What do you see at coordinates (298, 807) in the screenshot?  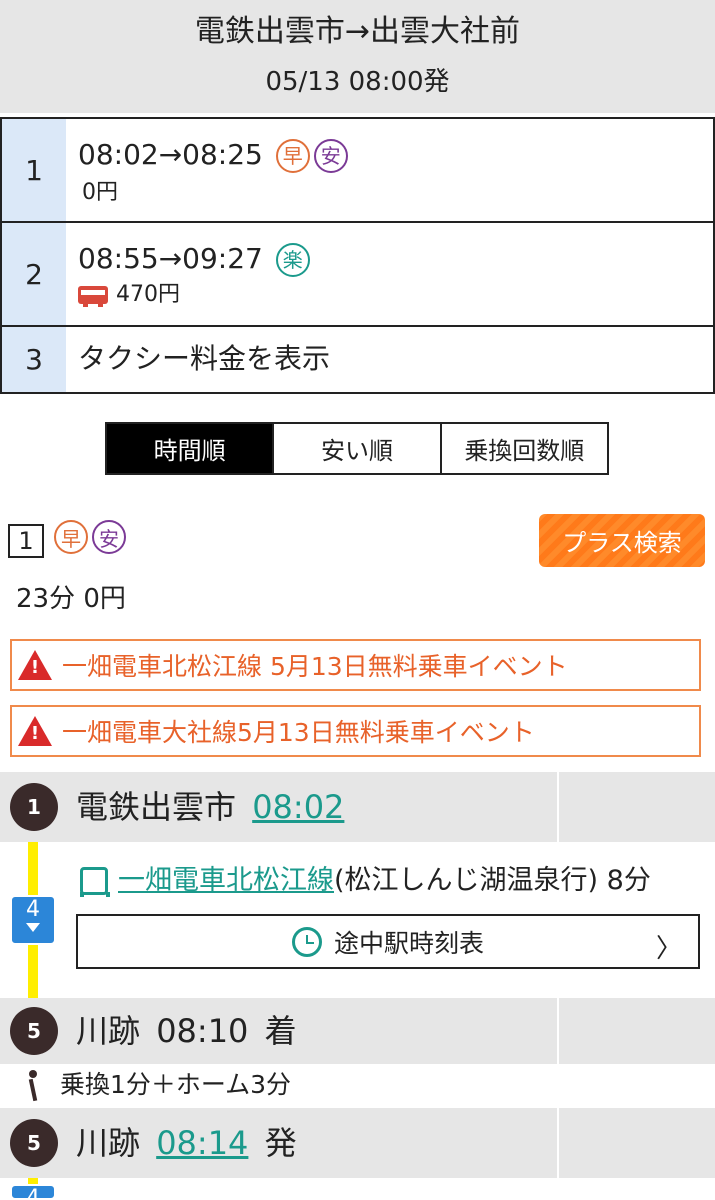 I see `departure-time-link: 08:02` at bounding box center [298, 807].